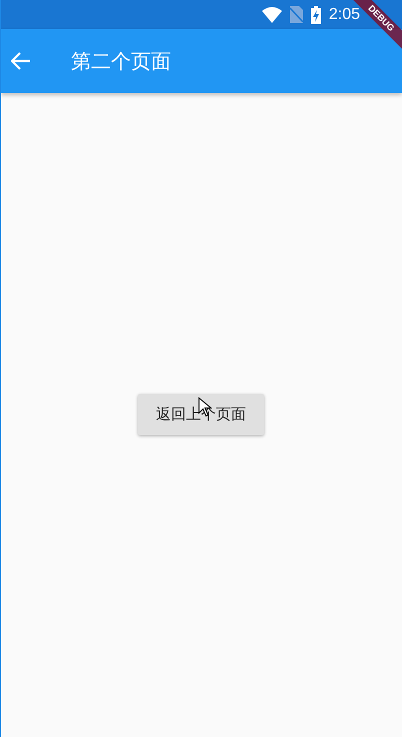 This screenshot has height=737, width=402. What do you see at coordinates (121, 62) in the screenshot?
I see `page-title: 第二个页面` at bounding box center [121, 62].